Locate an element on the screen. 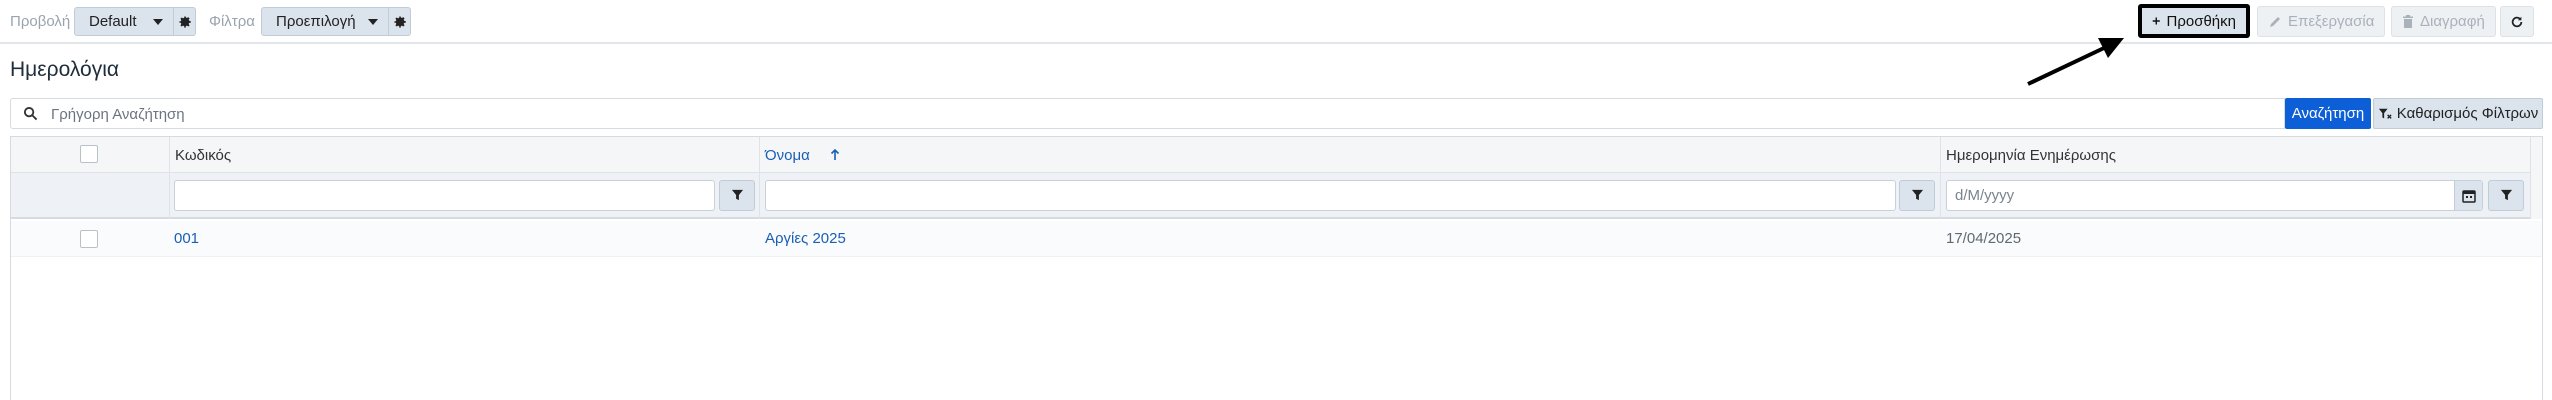  pencil-icon is located at coordinates (2275, 21).